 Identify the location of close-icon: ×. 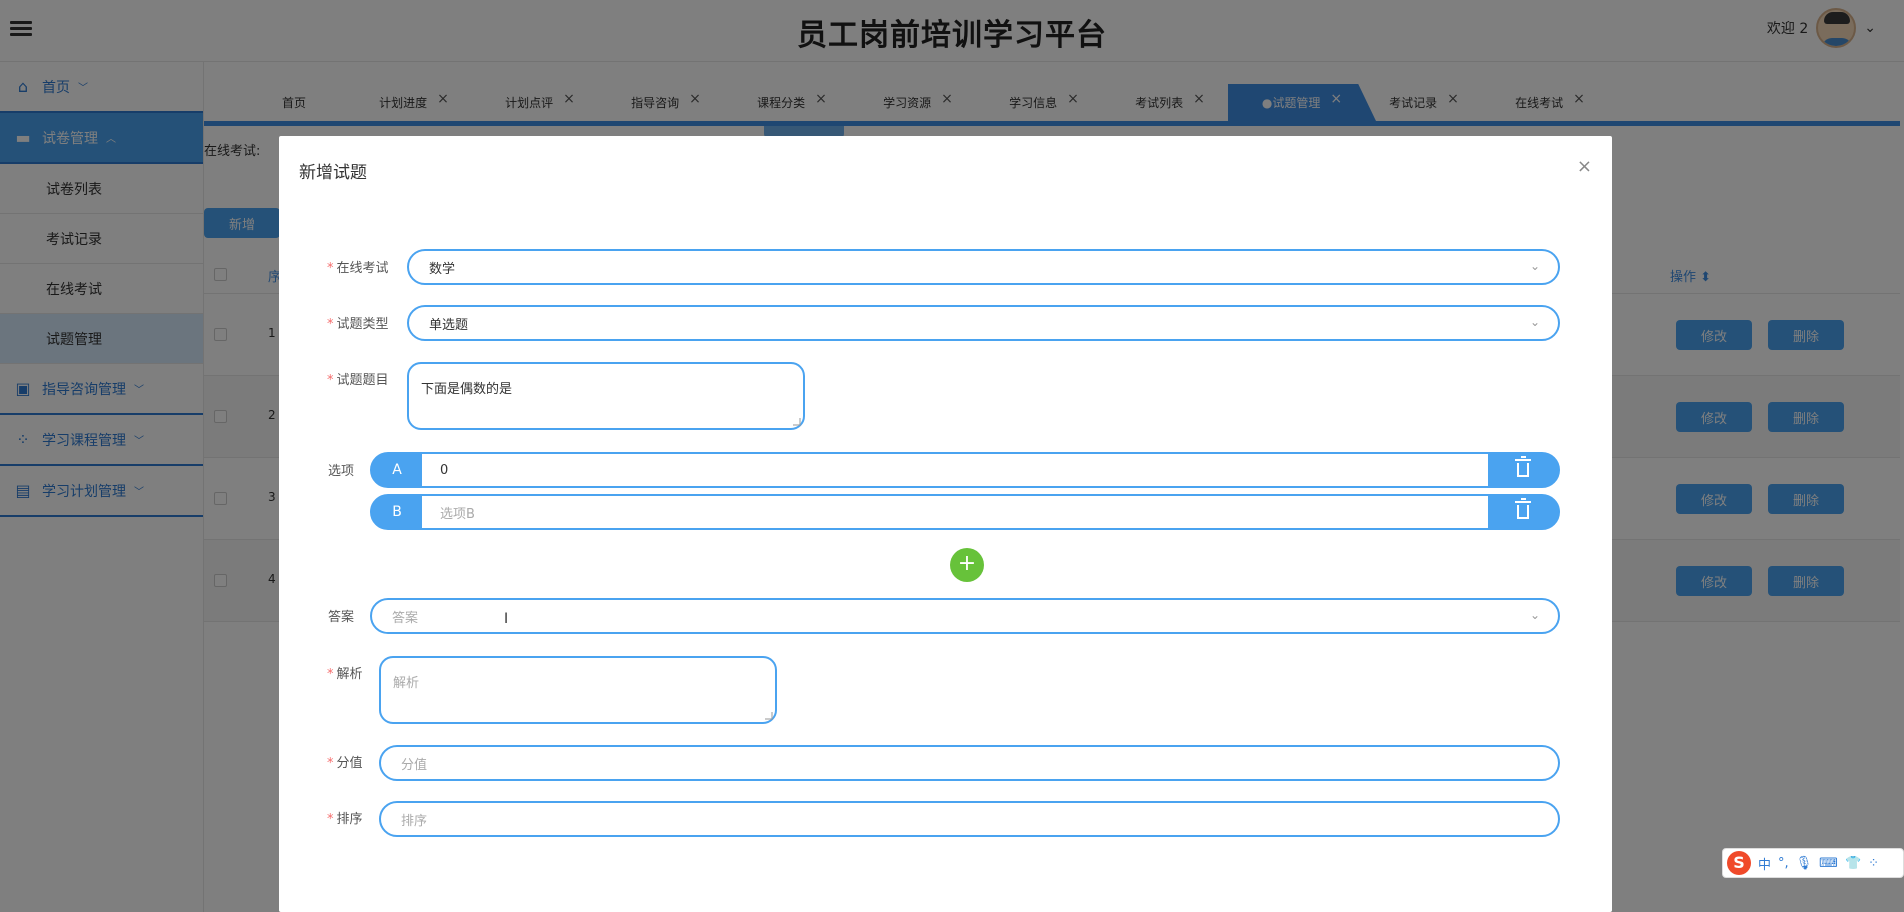
(1584, 166).